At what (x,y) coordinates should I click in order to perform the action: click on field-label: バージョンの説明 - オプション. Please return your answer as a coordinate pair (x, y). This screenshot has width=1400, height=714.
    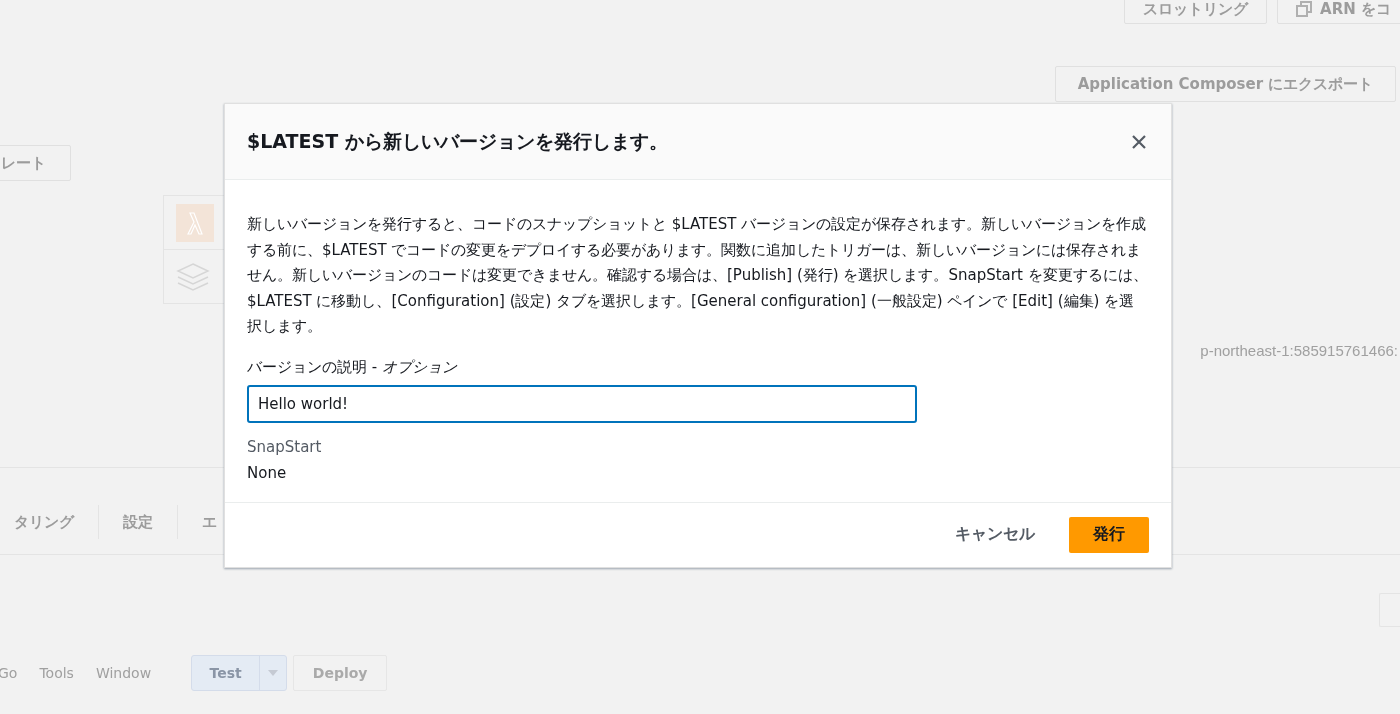
    Looking at the image, I should click on (352, 367).